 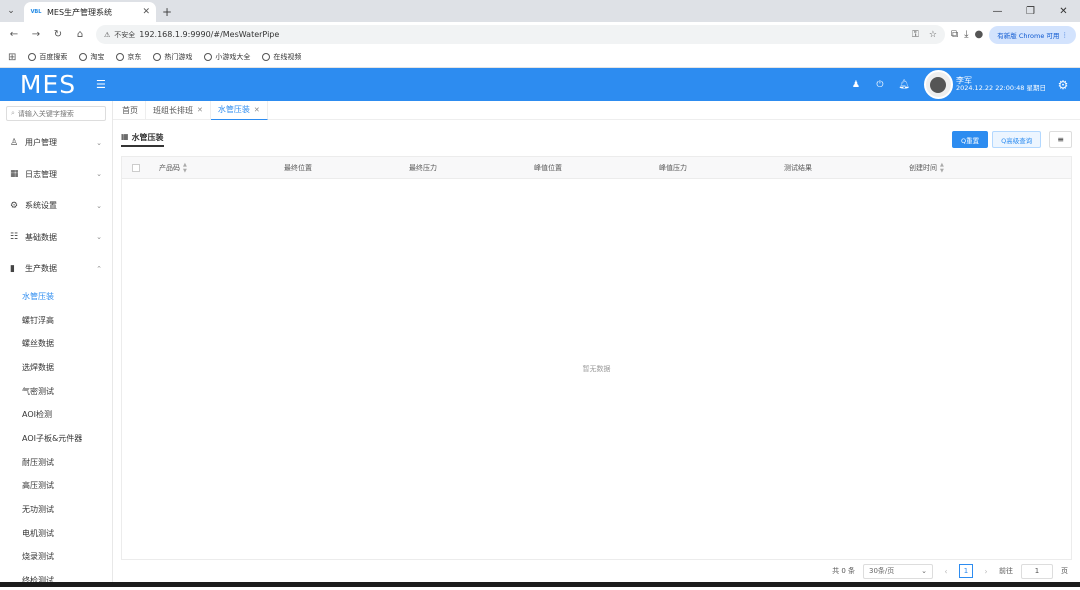 What do you see at coordinates (128, 57) in the screenshot?
I see `bookmark-item: 京东` at bounding box center [128, 57].